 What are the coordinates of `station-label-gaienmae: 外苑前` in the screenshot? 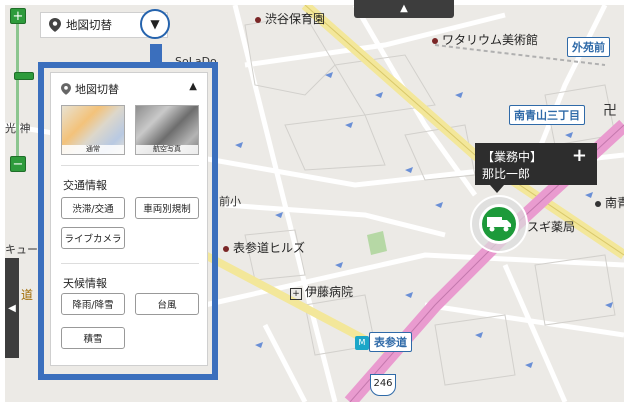 It's located at (588, 47).